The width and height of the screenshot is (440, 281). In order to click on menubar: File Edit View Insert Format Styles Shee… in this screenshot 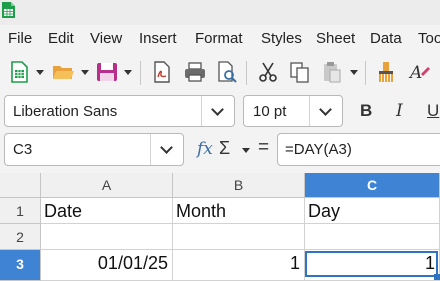, I will do `click(220, 39)`.